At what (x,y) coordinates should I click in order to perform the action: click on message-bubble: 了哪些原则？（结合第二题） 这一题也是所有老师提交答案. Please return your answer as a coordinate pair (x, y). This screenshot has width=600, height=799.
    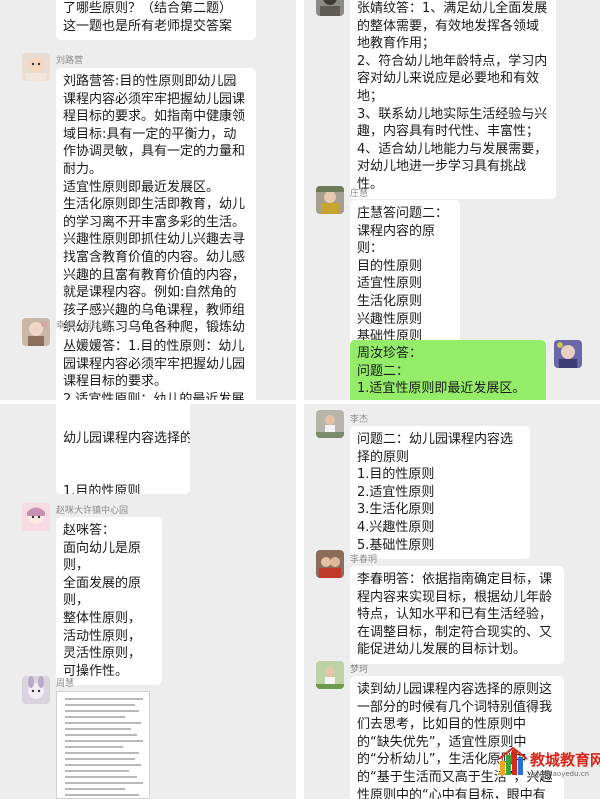
    Looking at the image, I should click on (156, 20).